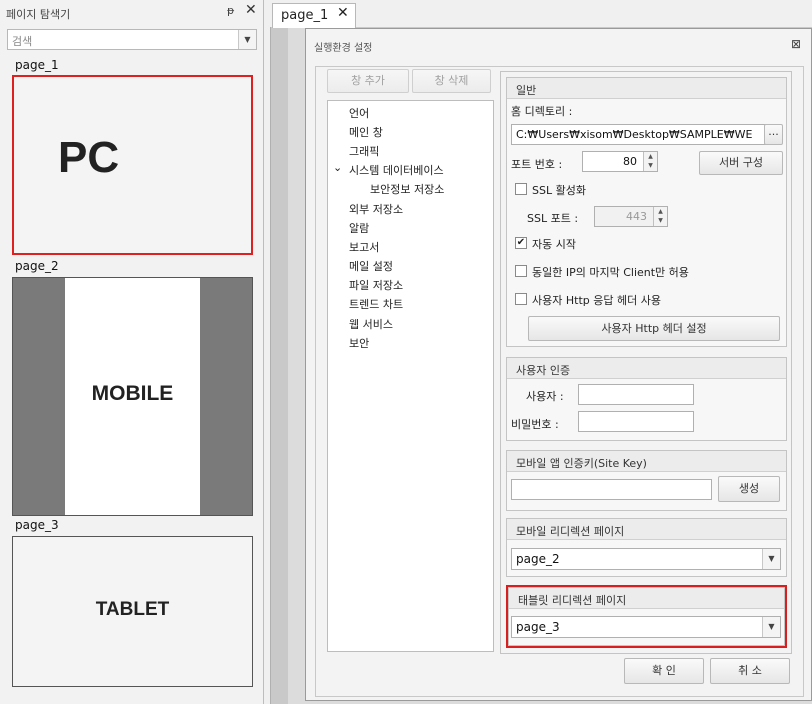 This screenshot has height=704, width=812. Describe the element at coordinates (559, 190) in the screenshot. I see `ssl-enable-label: SSL 활성화` at that location.